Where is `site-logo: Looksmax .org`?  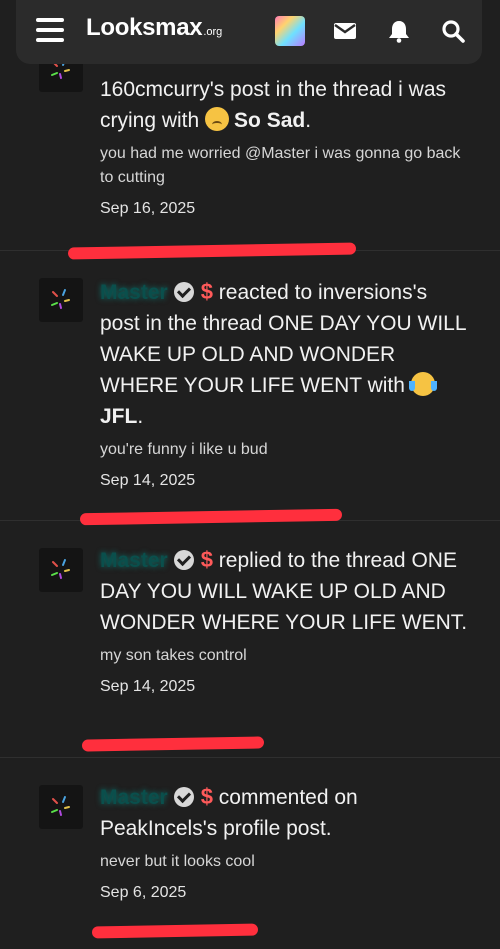
site-logo: Looksmax .org is located at coordinates (154, 32).